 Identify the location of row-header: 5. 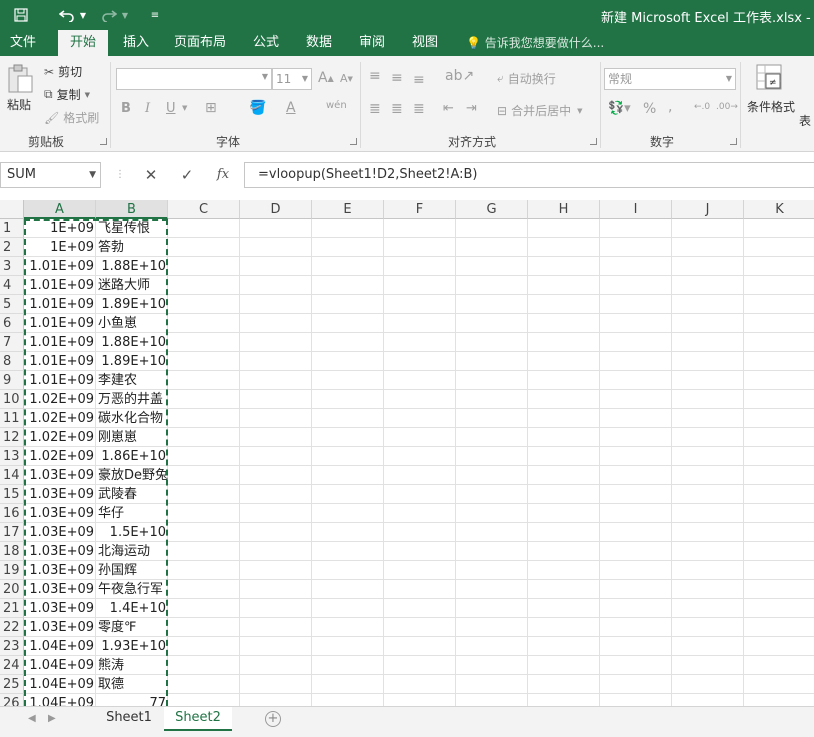
(12, 304).